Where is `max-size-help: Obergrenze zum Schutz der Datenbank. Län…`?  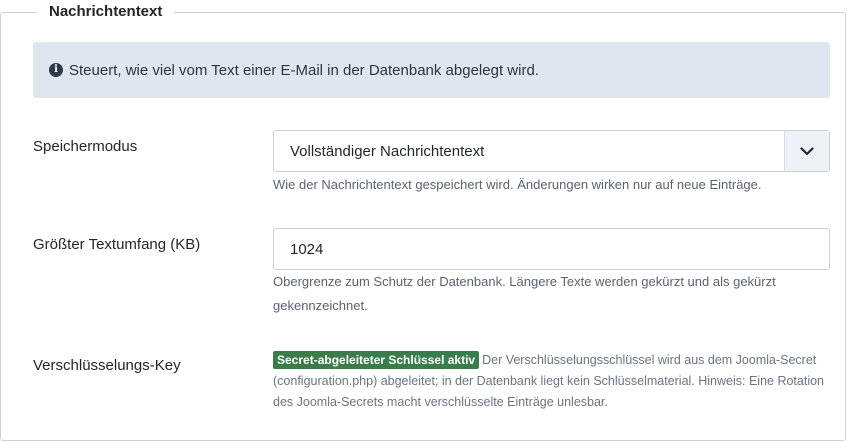 max-size-help: Obergrenze zum Schutz der Datenbank. Län… is located at coordinates (524, 293).